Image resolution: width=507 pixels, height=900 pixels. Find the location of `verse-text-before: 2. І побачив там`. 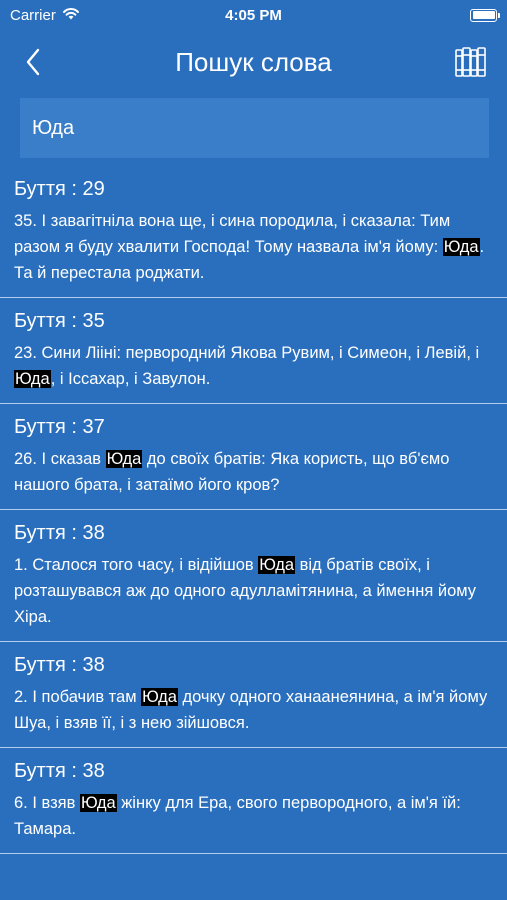

verse-text-before: 2. І побачив там is located at coordinates (78, 697).